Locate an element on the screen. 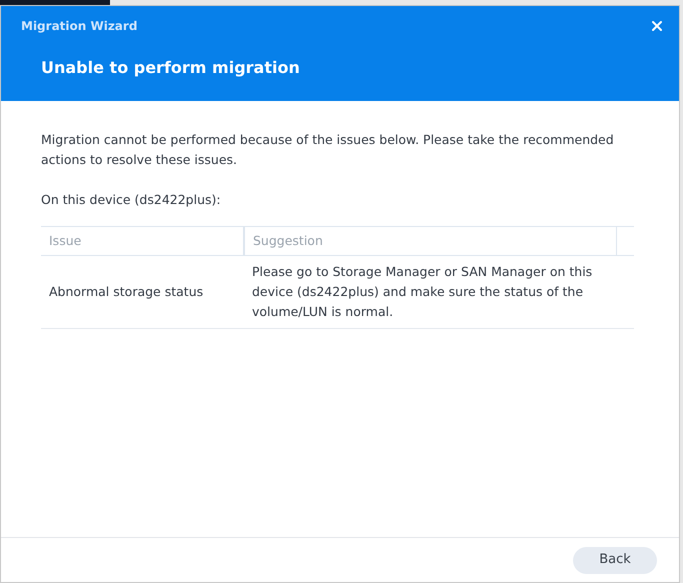 This screenshot has width=683, height=583. dialog-heading: Unable to perform migration is located at coordinates (171, 68).